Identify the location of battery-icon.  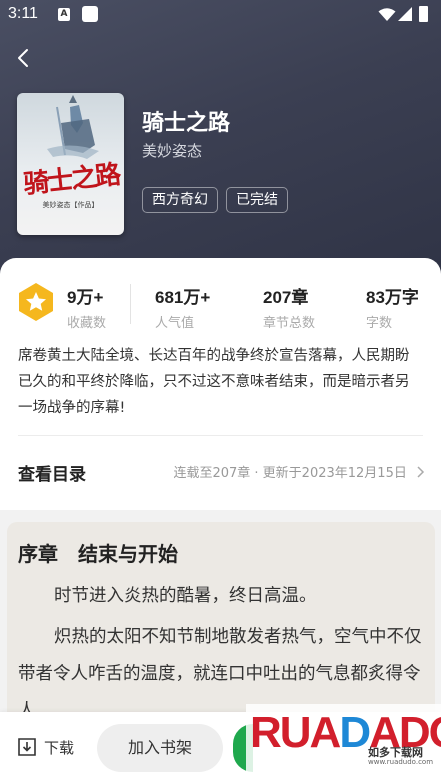
(423, 14).